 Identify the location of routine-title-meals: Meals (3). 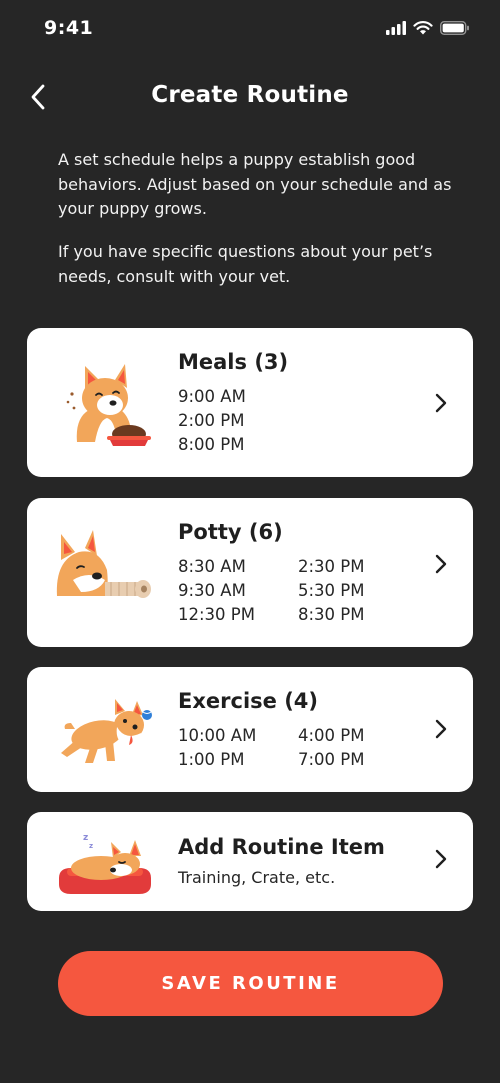
(233, 362).